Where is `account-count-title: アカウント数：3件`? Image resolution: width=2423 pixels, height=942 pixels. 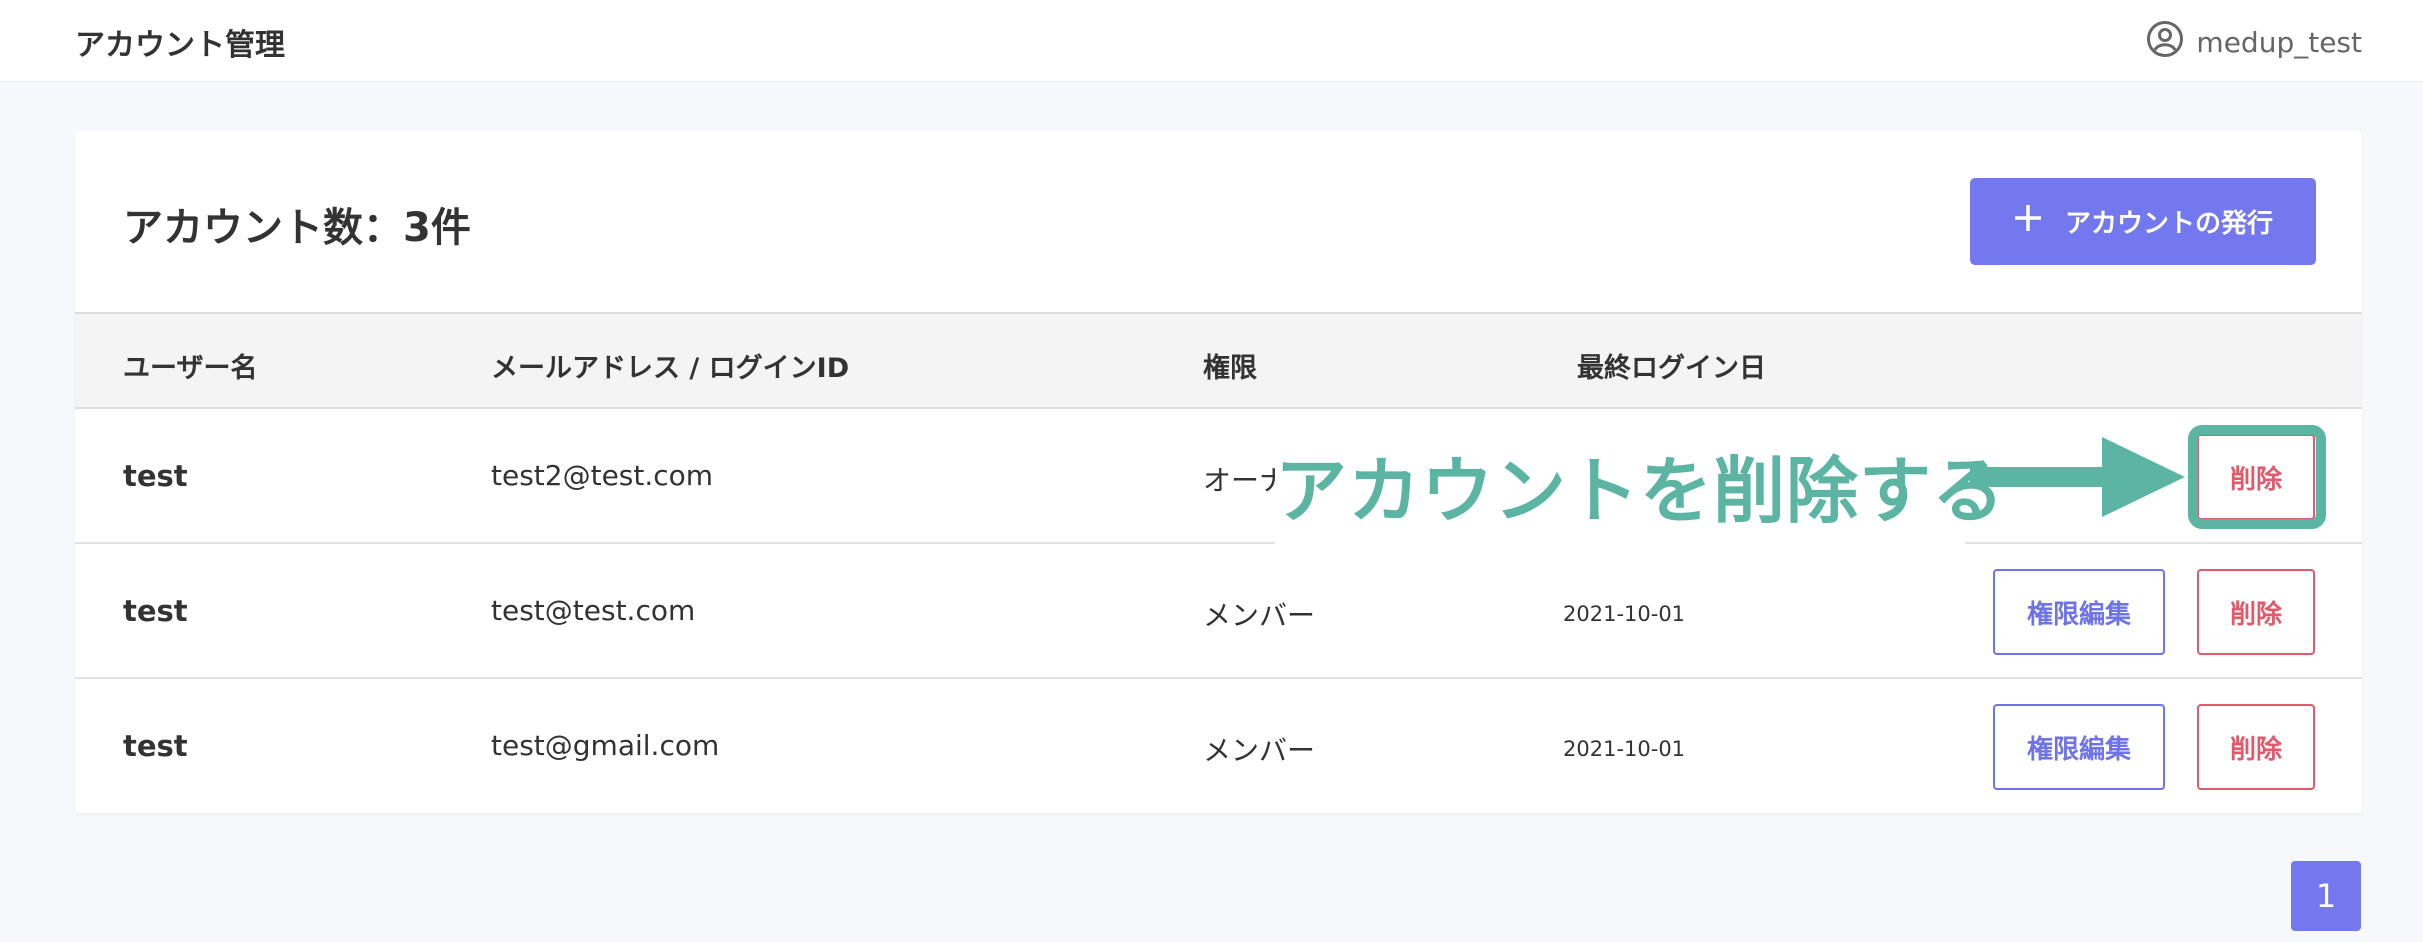
account-count-title: アカウント数：3件 is located at coordinates (297, 228).